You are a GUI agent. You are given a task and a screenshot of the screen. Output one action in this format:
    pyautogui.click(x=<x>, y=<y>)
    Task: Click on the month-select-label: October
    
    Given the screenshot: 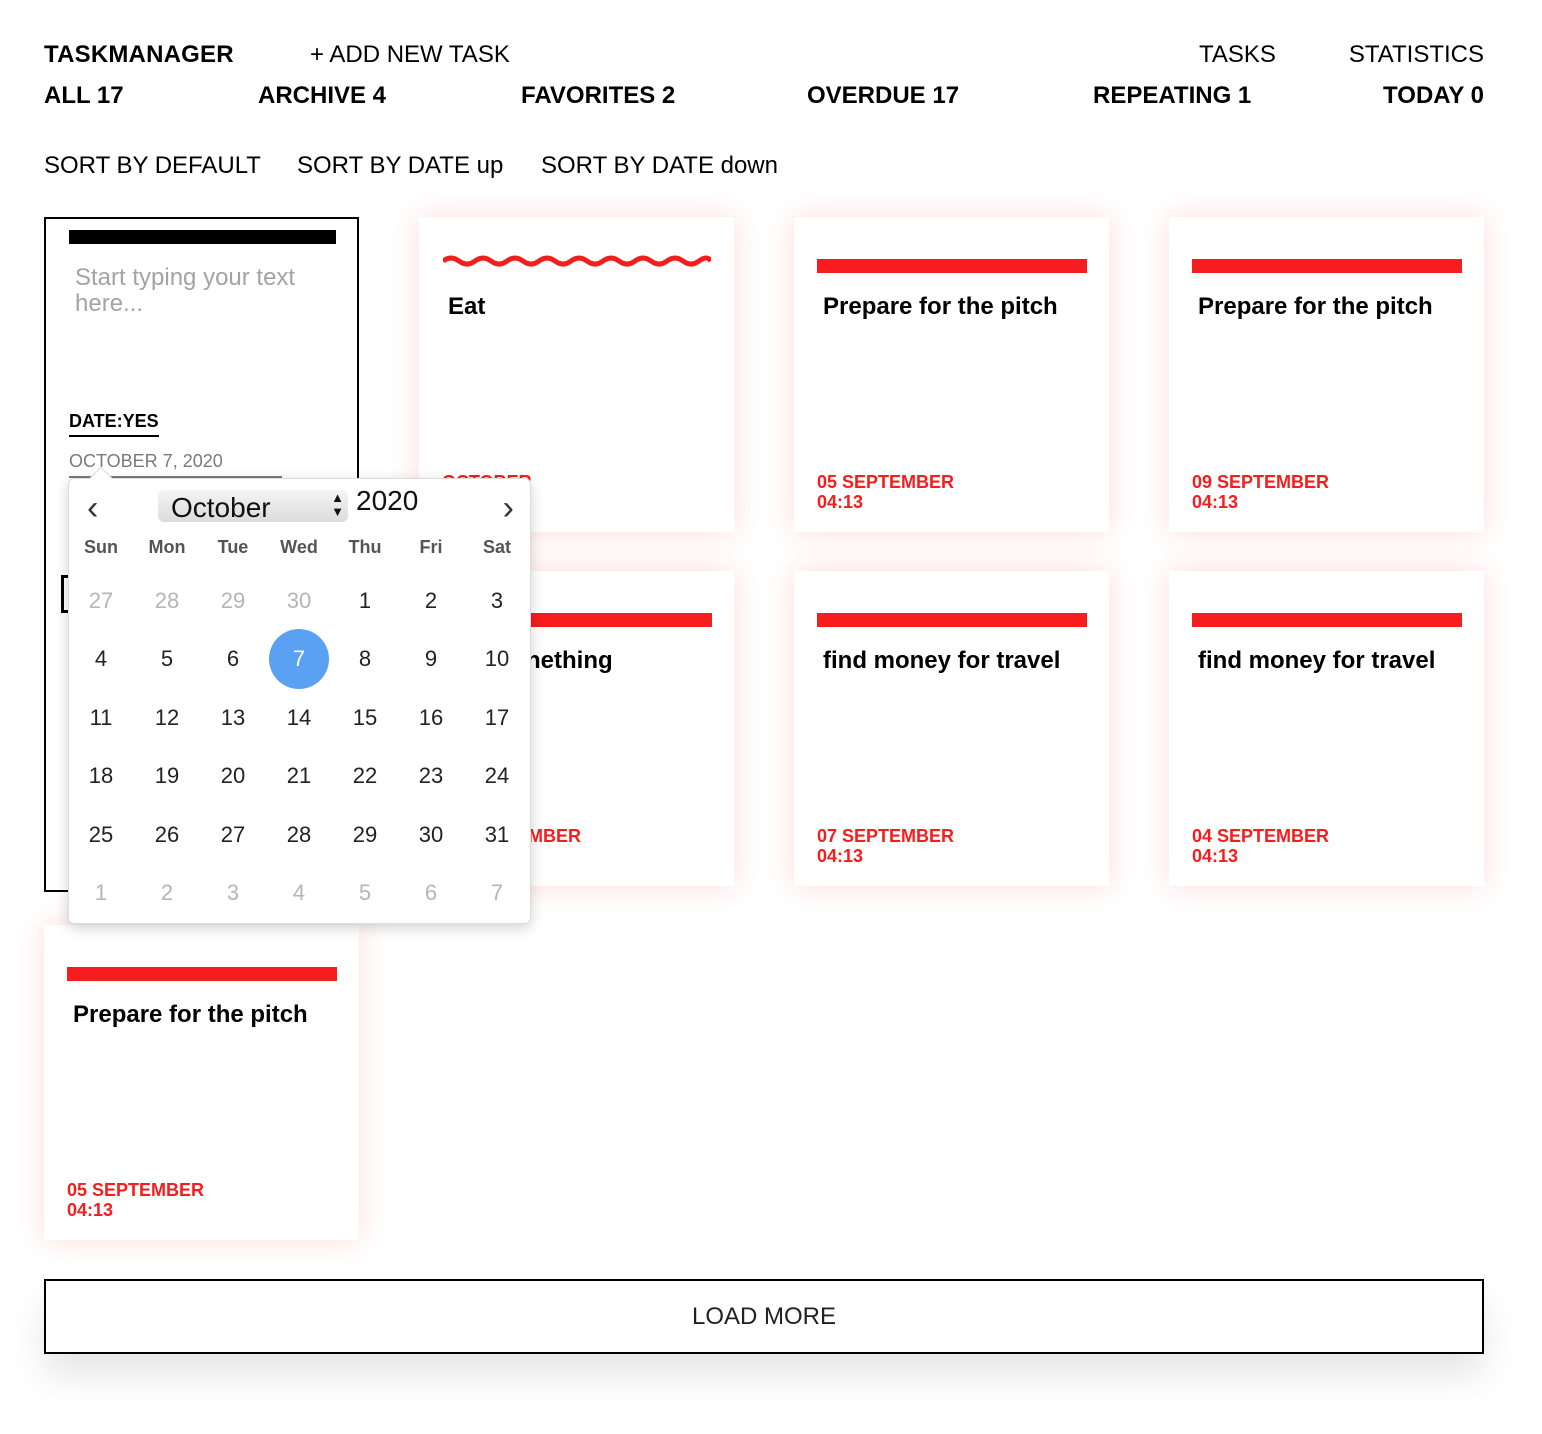 What is the action you would take?
    pyautogui.click(x=221, y=507)
    